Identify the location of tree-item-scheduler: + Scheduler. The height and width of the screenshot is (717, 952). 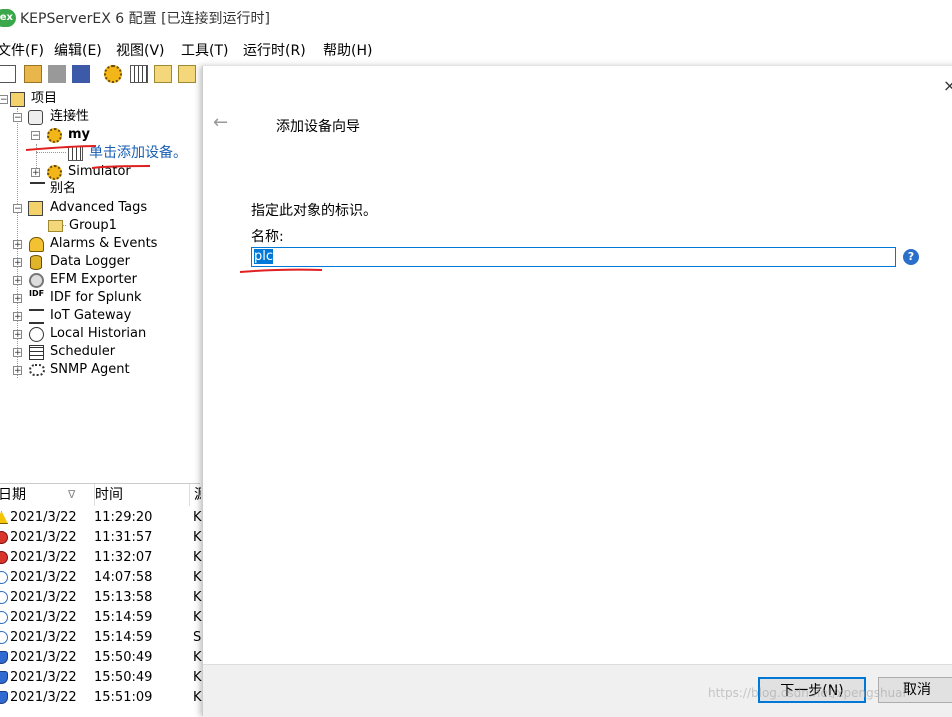
(100, 352).